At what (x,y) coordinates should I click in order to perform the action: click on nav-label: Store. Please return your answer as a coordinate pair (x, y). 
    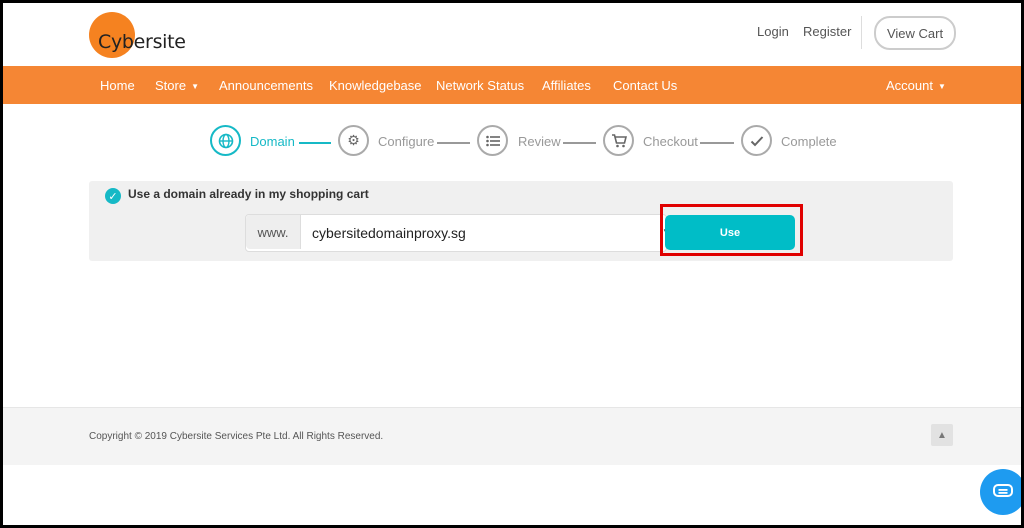
    Looking at the image, I should click on (171, 85).